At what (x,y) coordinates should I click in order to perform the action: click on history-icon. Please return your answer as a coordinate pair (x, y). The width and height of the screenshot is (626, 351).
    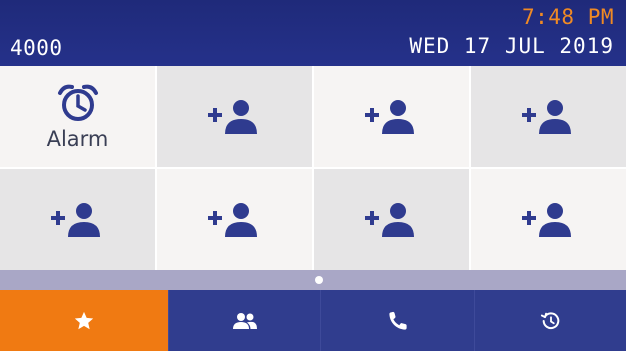
    Looking at the image, I should click on (551, 321).